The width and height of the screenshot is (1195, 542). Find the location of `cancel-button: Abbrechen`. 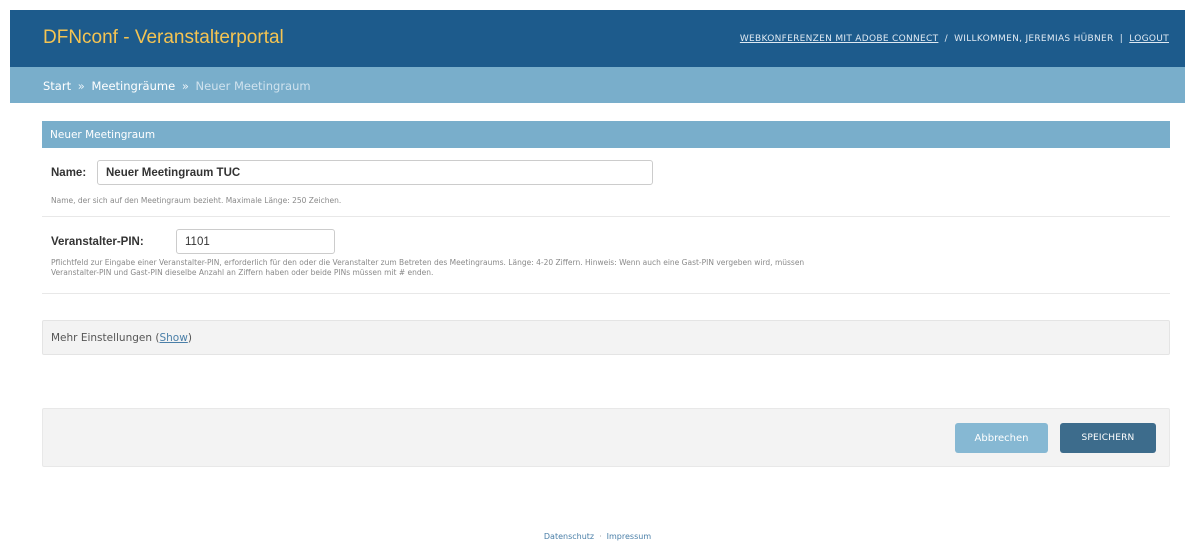

cancel-button: Abbrechen is located at coordinates (1001, 438).